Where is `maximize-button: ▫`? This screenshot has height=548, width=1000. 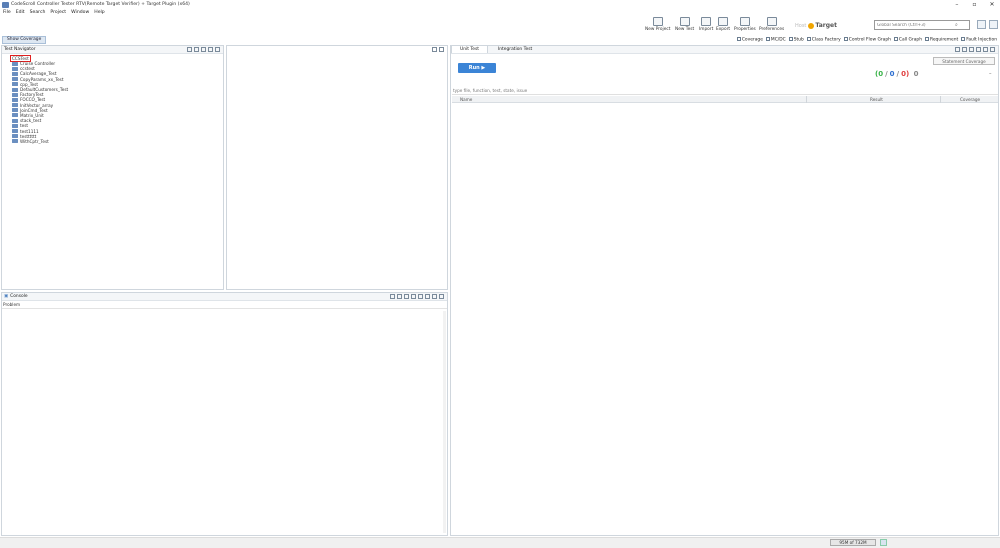 maximize-button: ▫ is located at coordinates (974, 4).